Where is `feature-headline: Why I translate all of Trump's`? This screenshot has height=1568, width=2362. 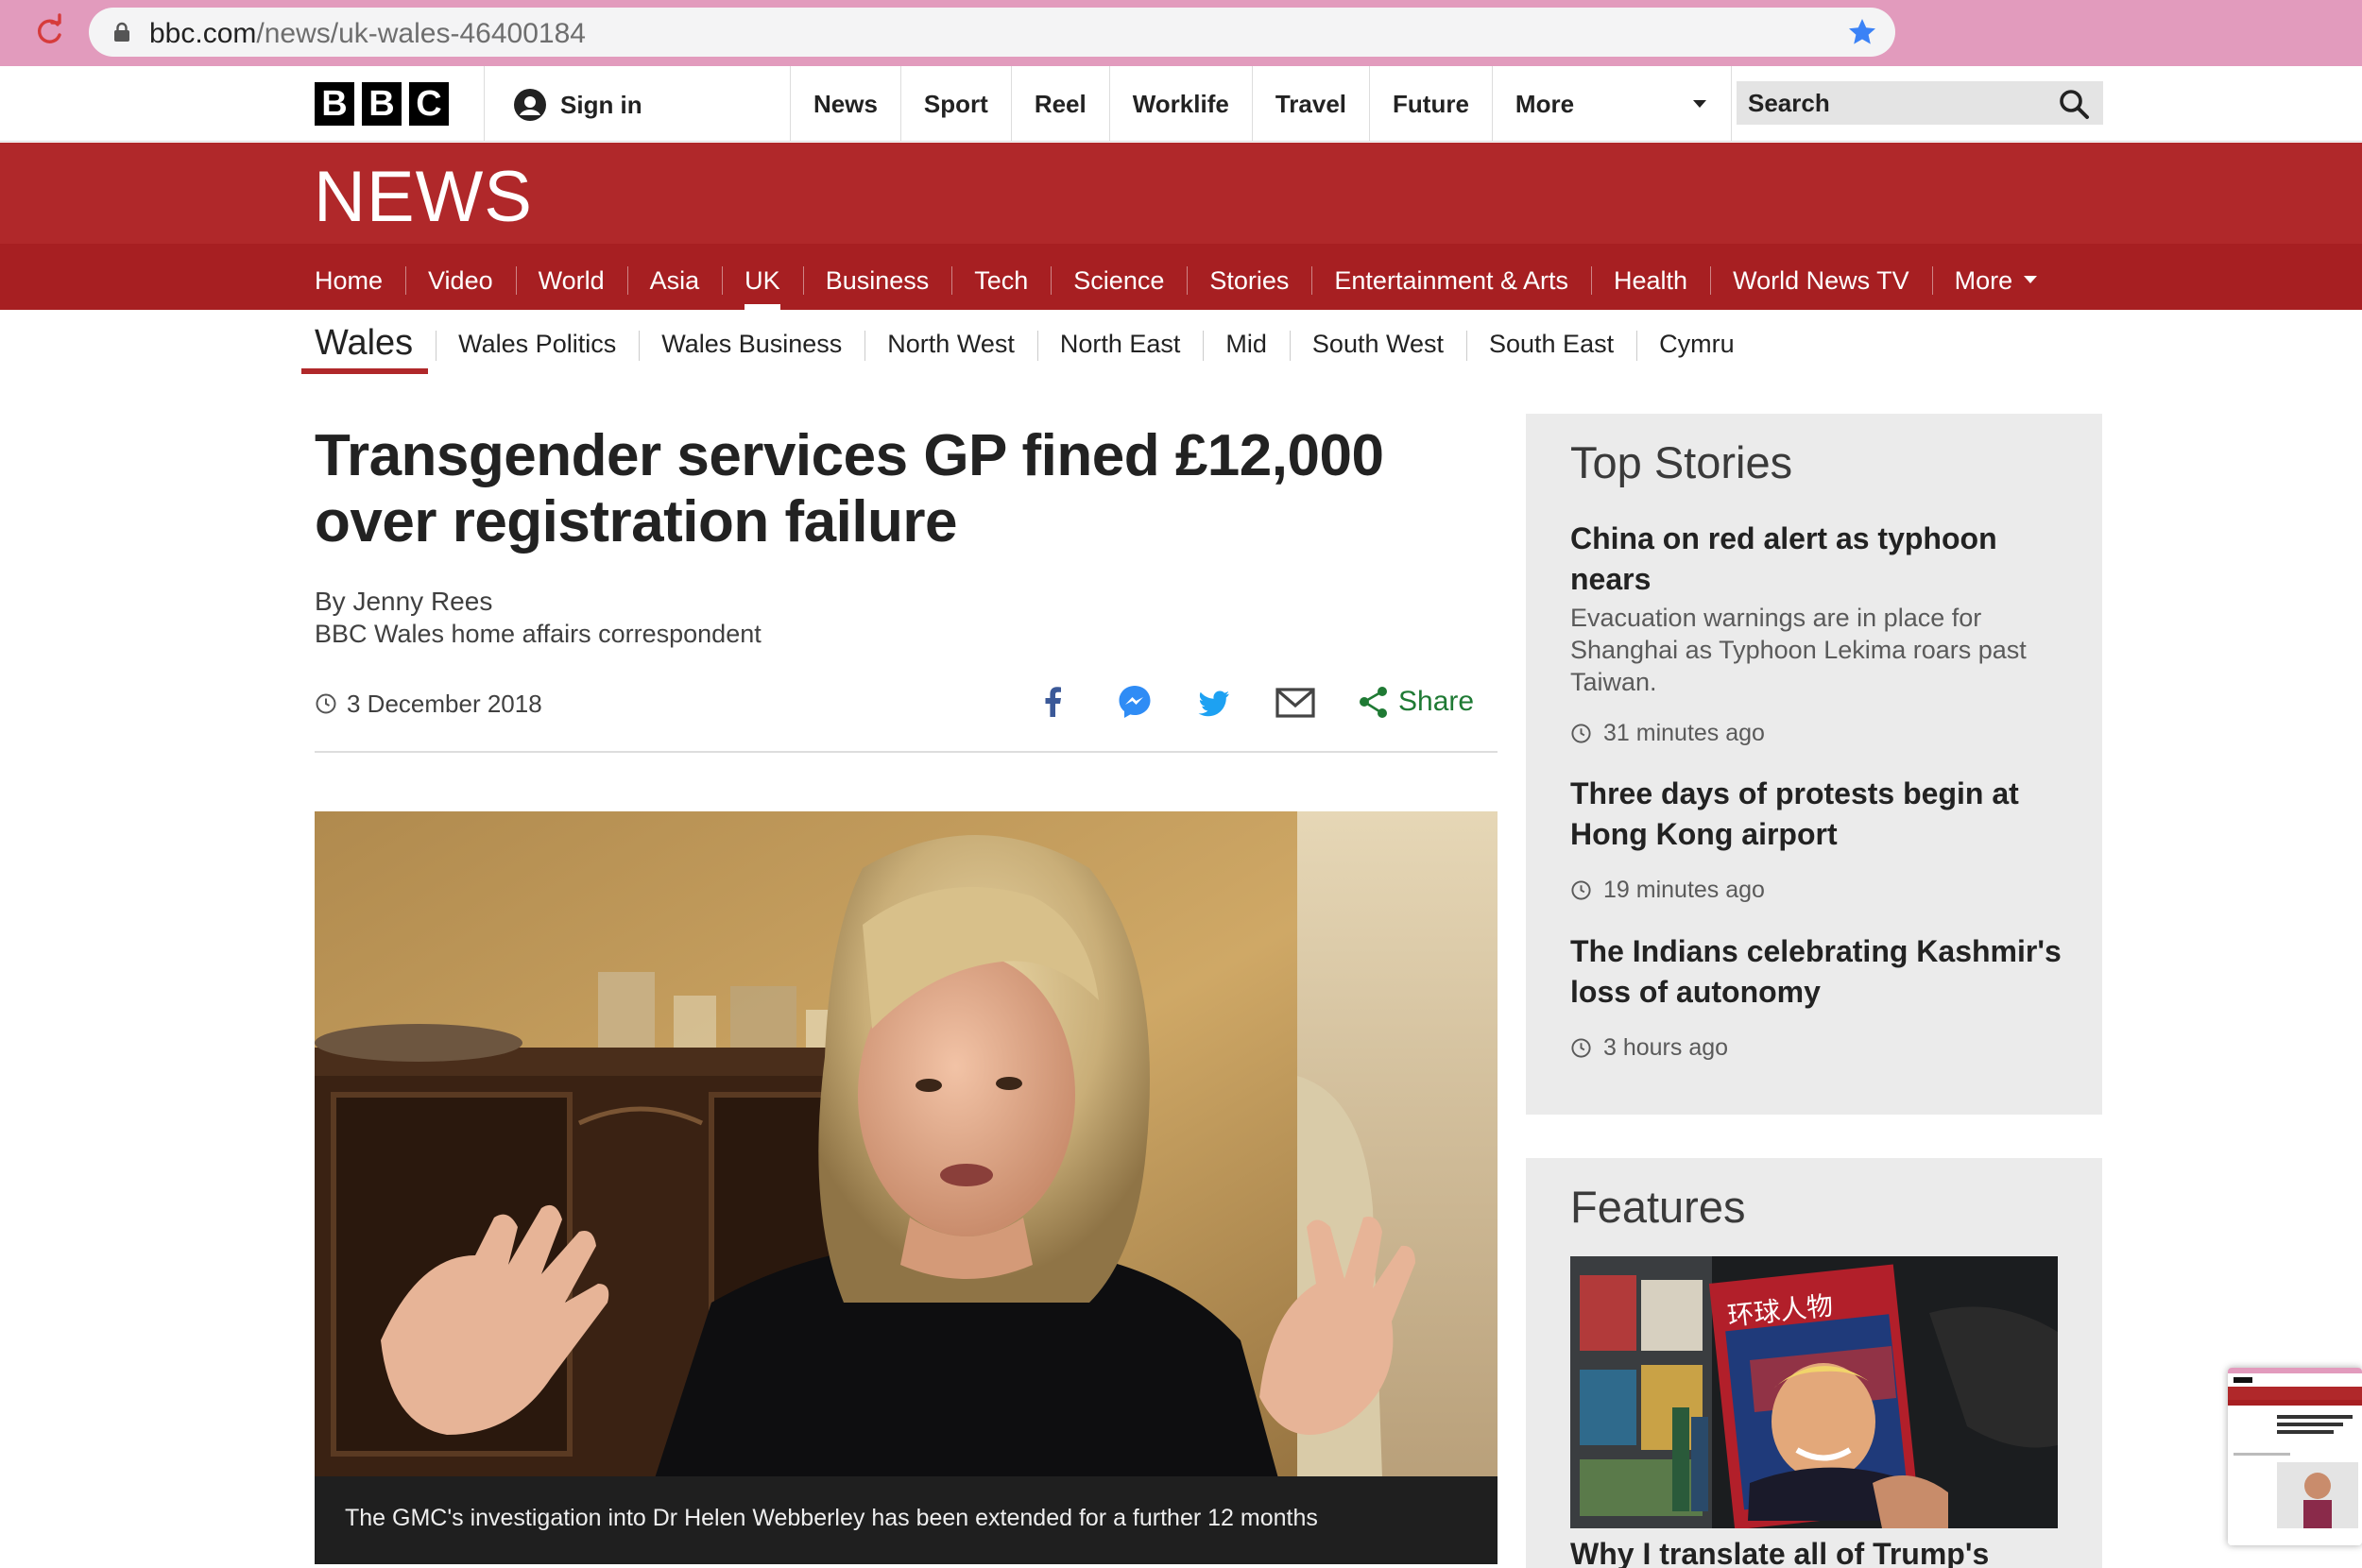 feature-headline: Why I translate all of Trump's is located at coordinates (1825, 1551).